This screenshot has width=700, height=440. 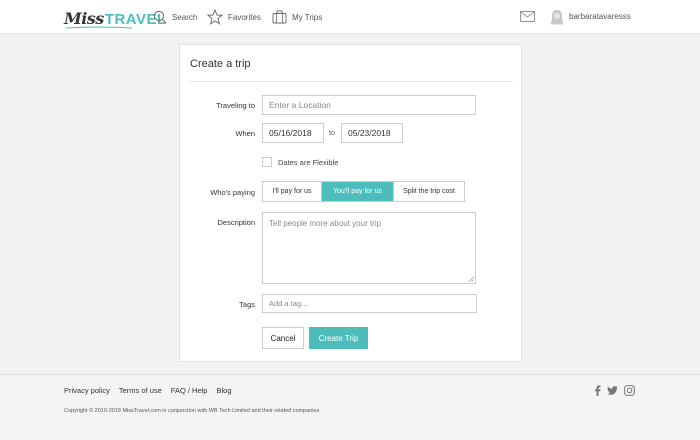 What do you see at coordinates (140, 390) in the screenshot?
I see `footer-link-terms: Terms of use` at bounding box center [140, 390].